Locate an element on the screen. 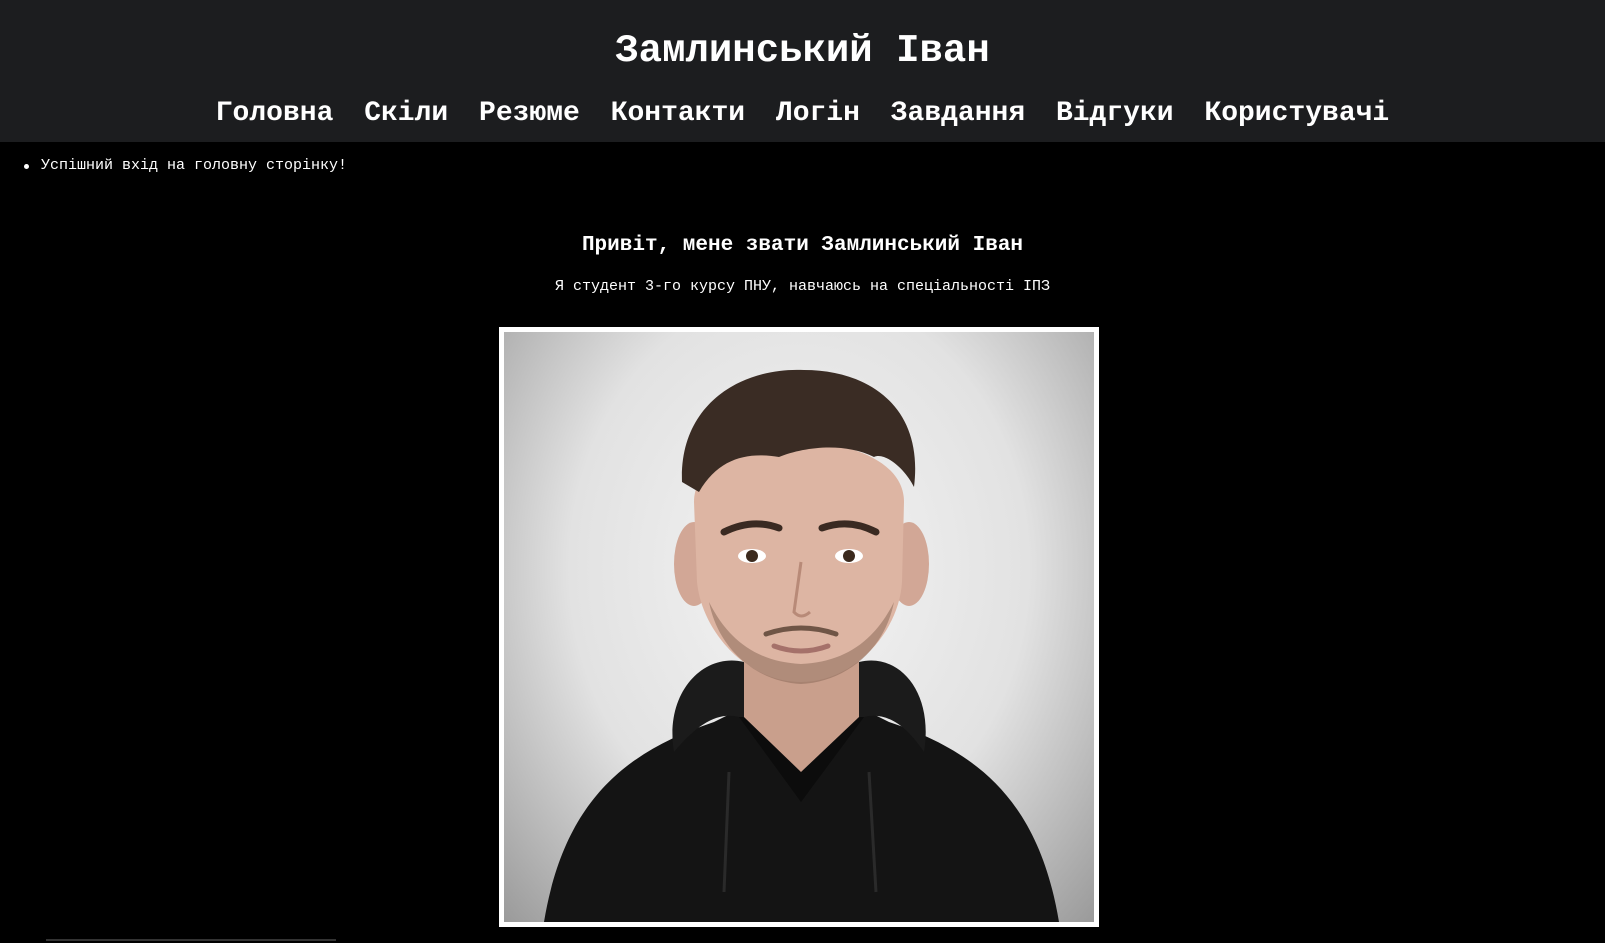 The image size is (1605, 943). nav-link-tasks: Завдання is located at coordinates (958, 113).